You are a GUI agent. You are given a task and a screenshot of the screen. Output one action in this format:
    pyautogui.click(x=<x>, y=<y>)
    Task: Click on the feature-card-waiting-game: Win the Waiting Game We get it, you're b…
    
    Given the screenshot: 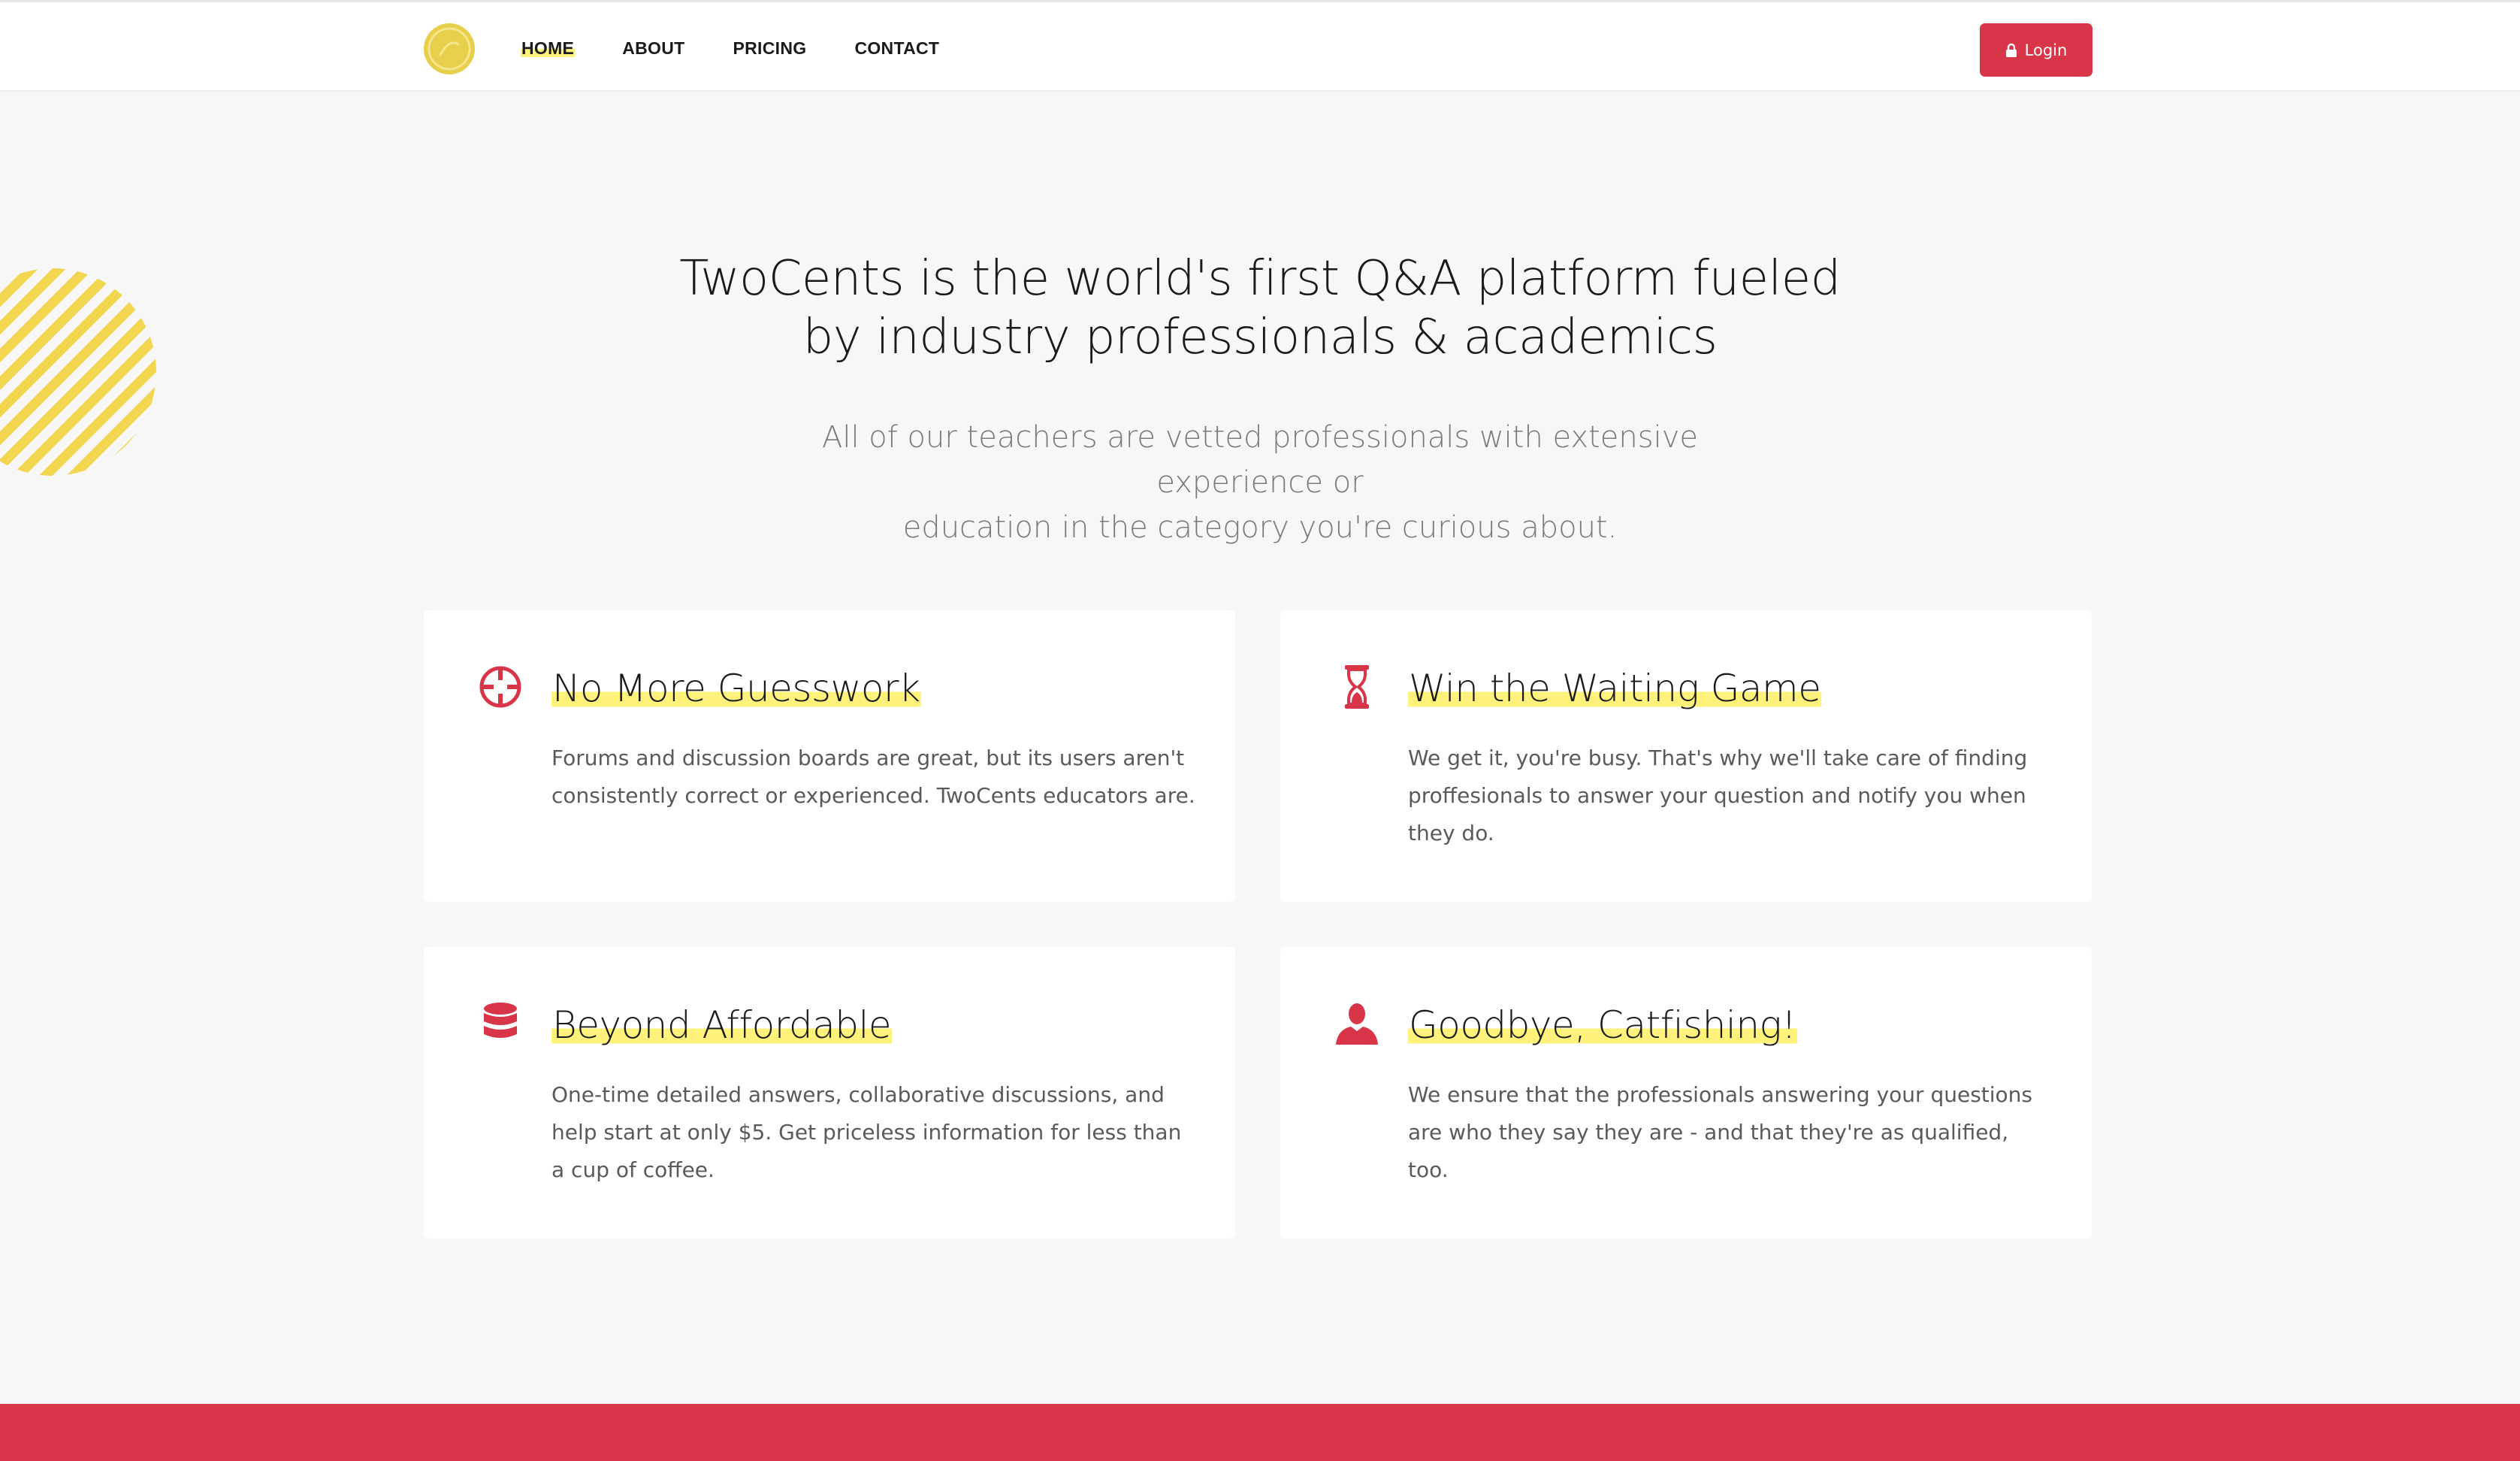 What is the action you would take?
    pyautogui.click(x=1686, y=756)
    